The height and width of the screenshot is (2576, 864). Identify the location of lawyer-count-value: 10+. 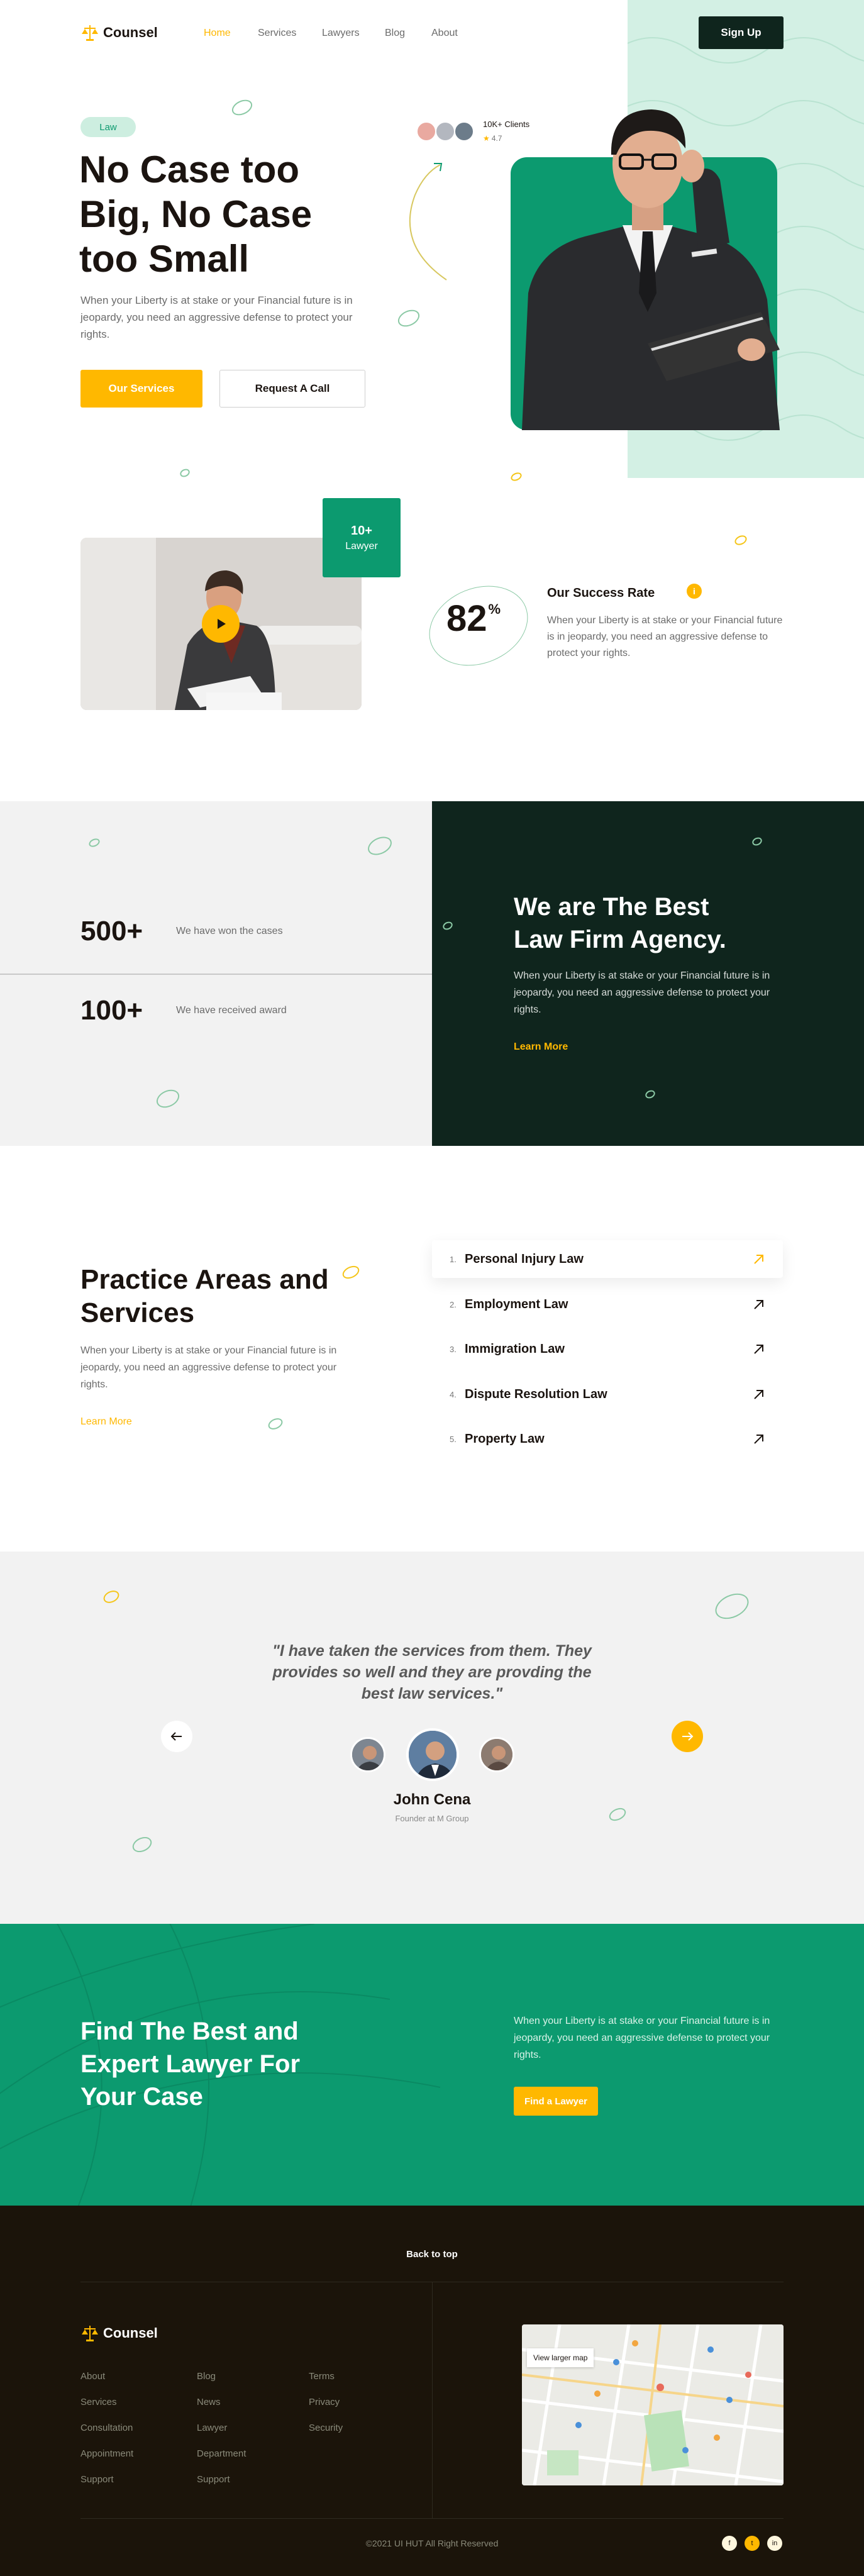
(361, 530).